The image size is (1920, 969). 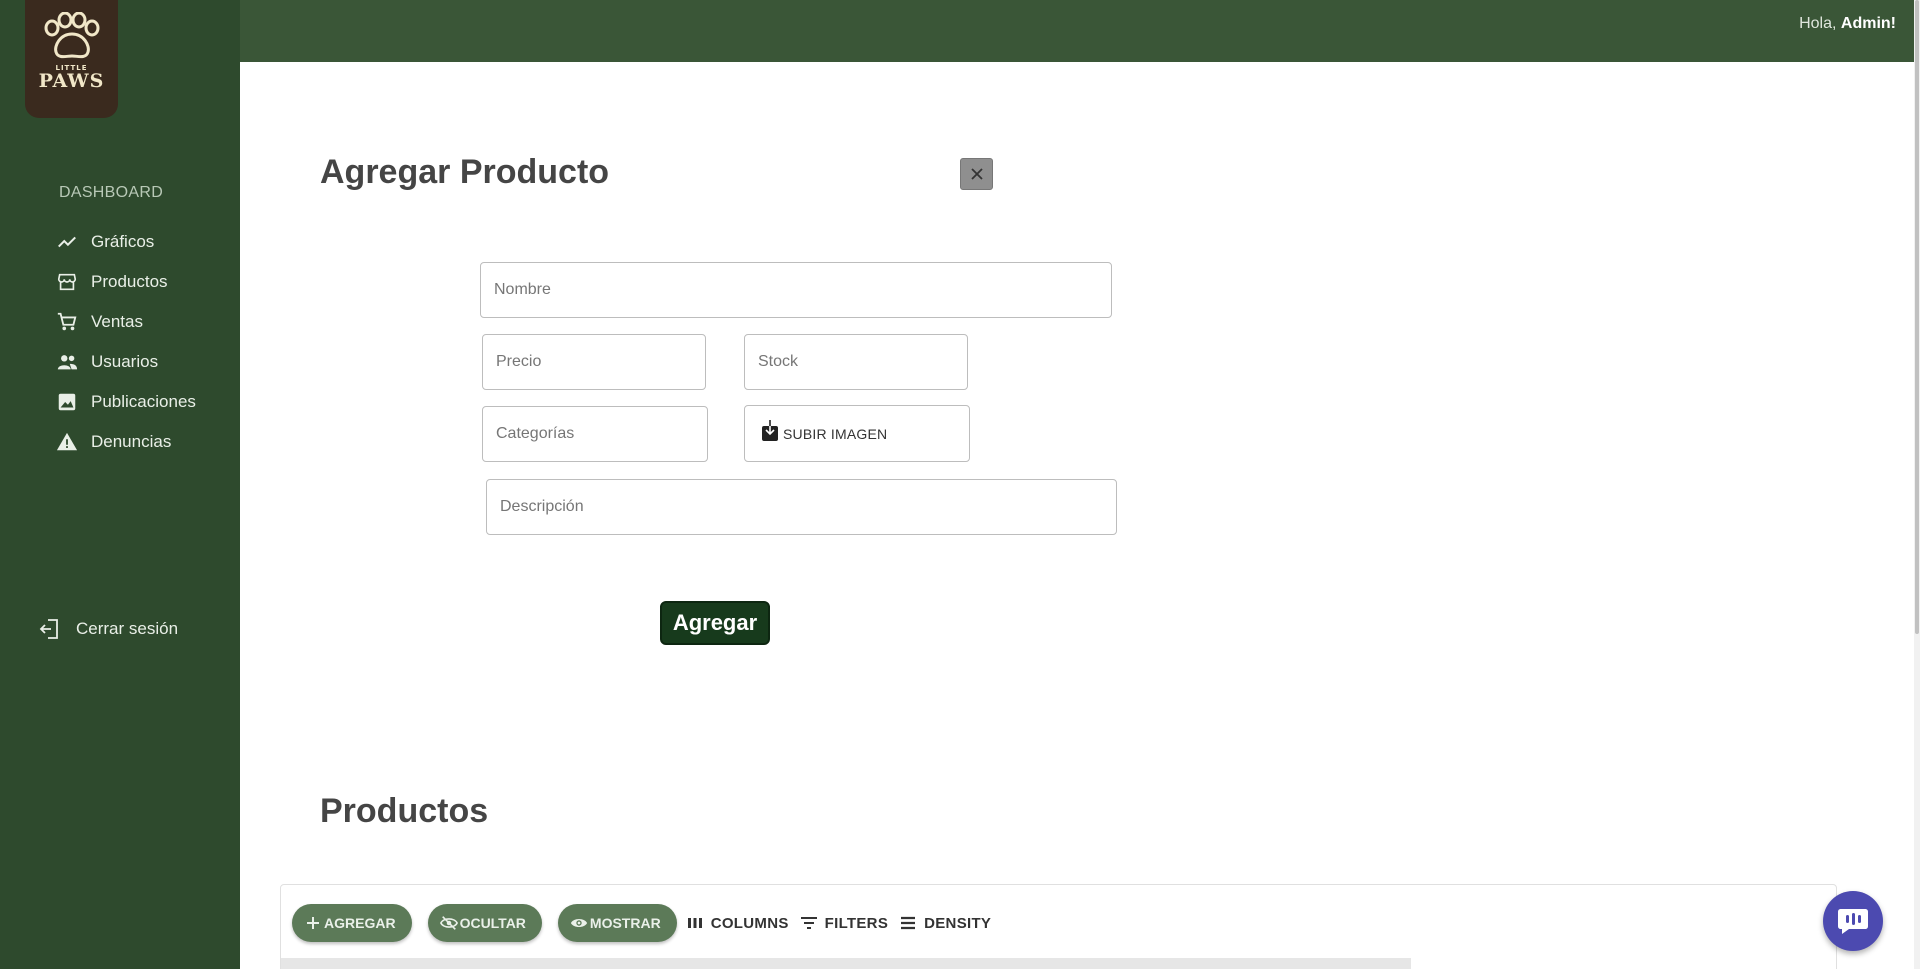 I want to click on sidebar-item-label: Denuncias, so click(x=131, y=441).